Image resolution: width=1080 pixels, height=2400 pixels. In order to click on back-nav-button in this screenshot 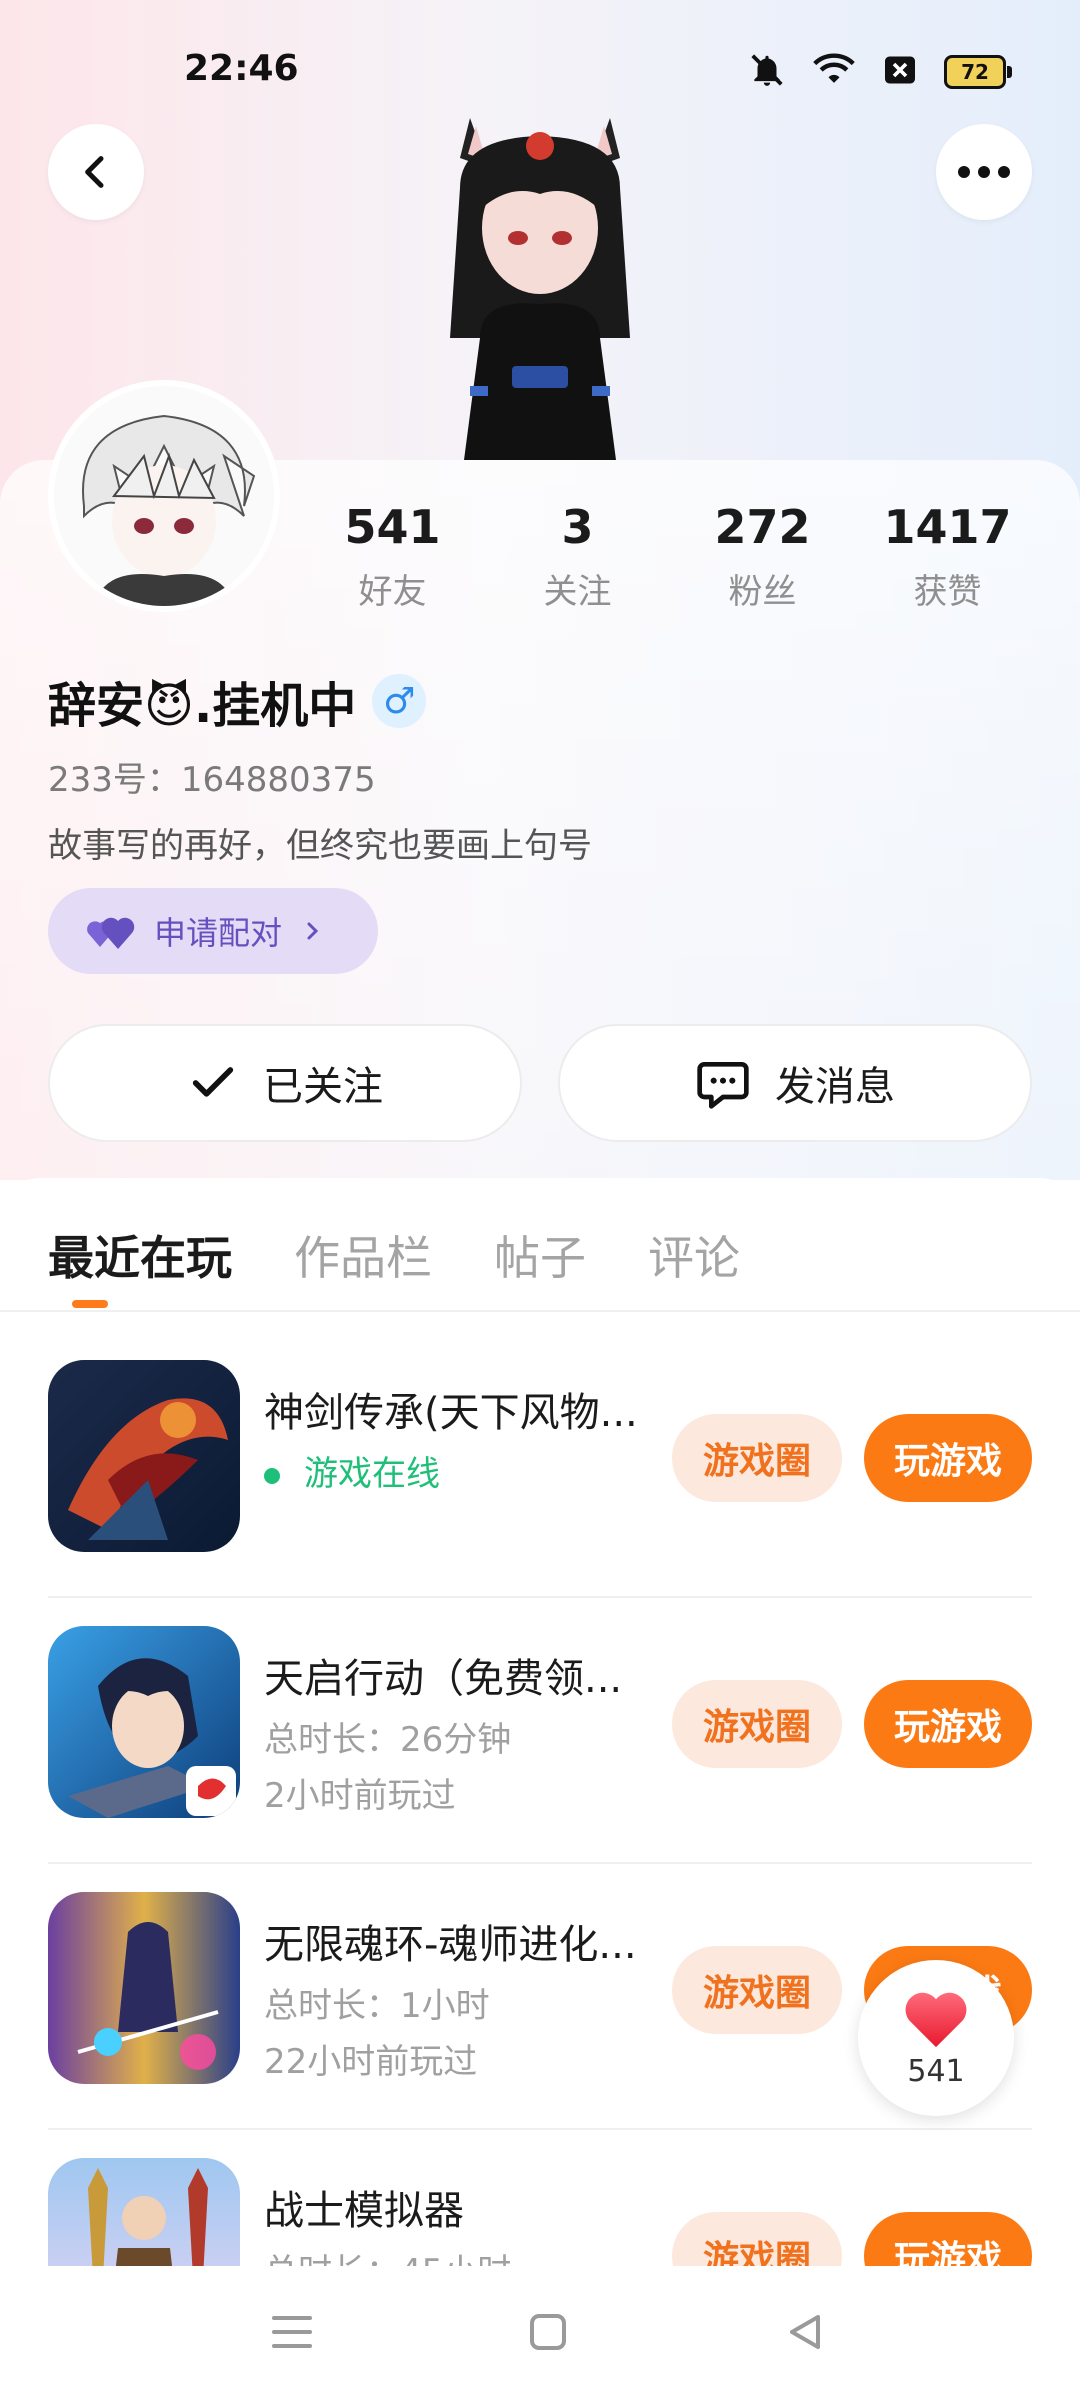, I will do `click(806, 2332)`.